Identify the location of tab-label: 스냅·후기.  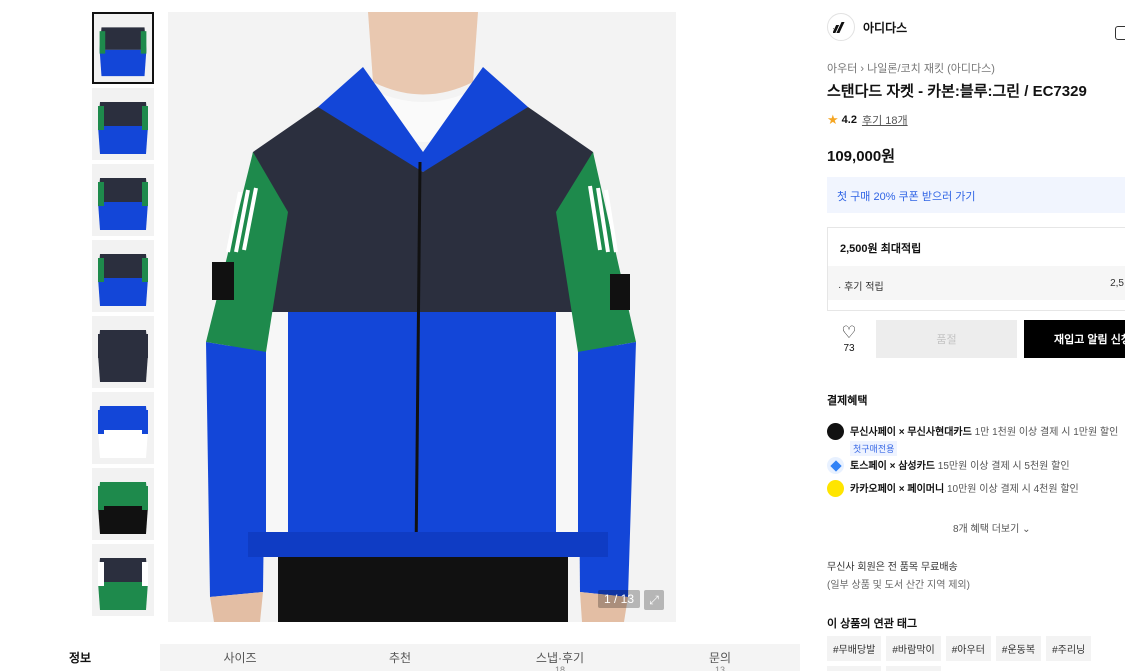
(560, 658).